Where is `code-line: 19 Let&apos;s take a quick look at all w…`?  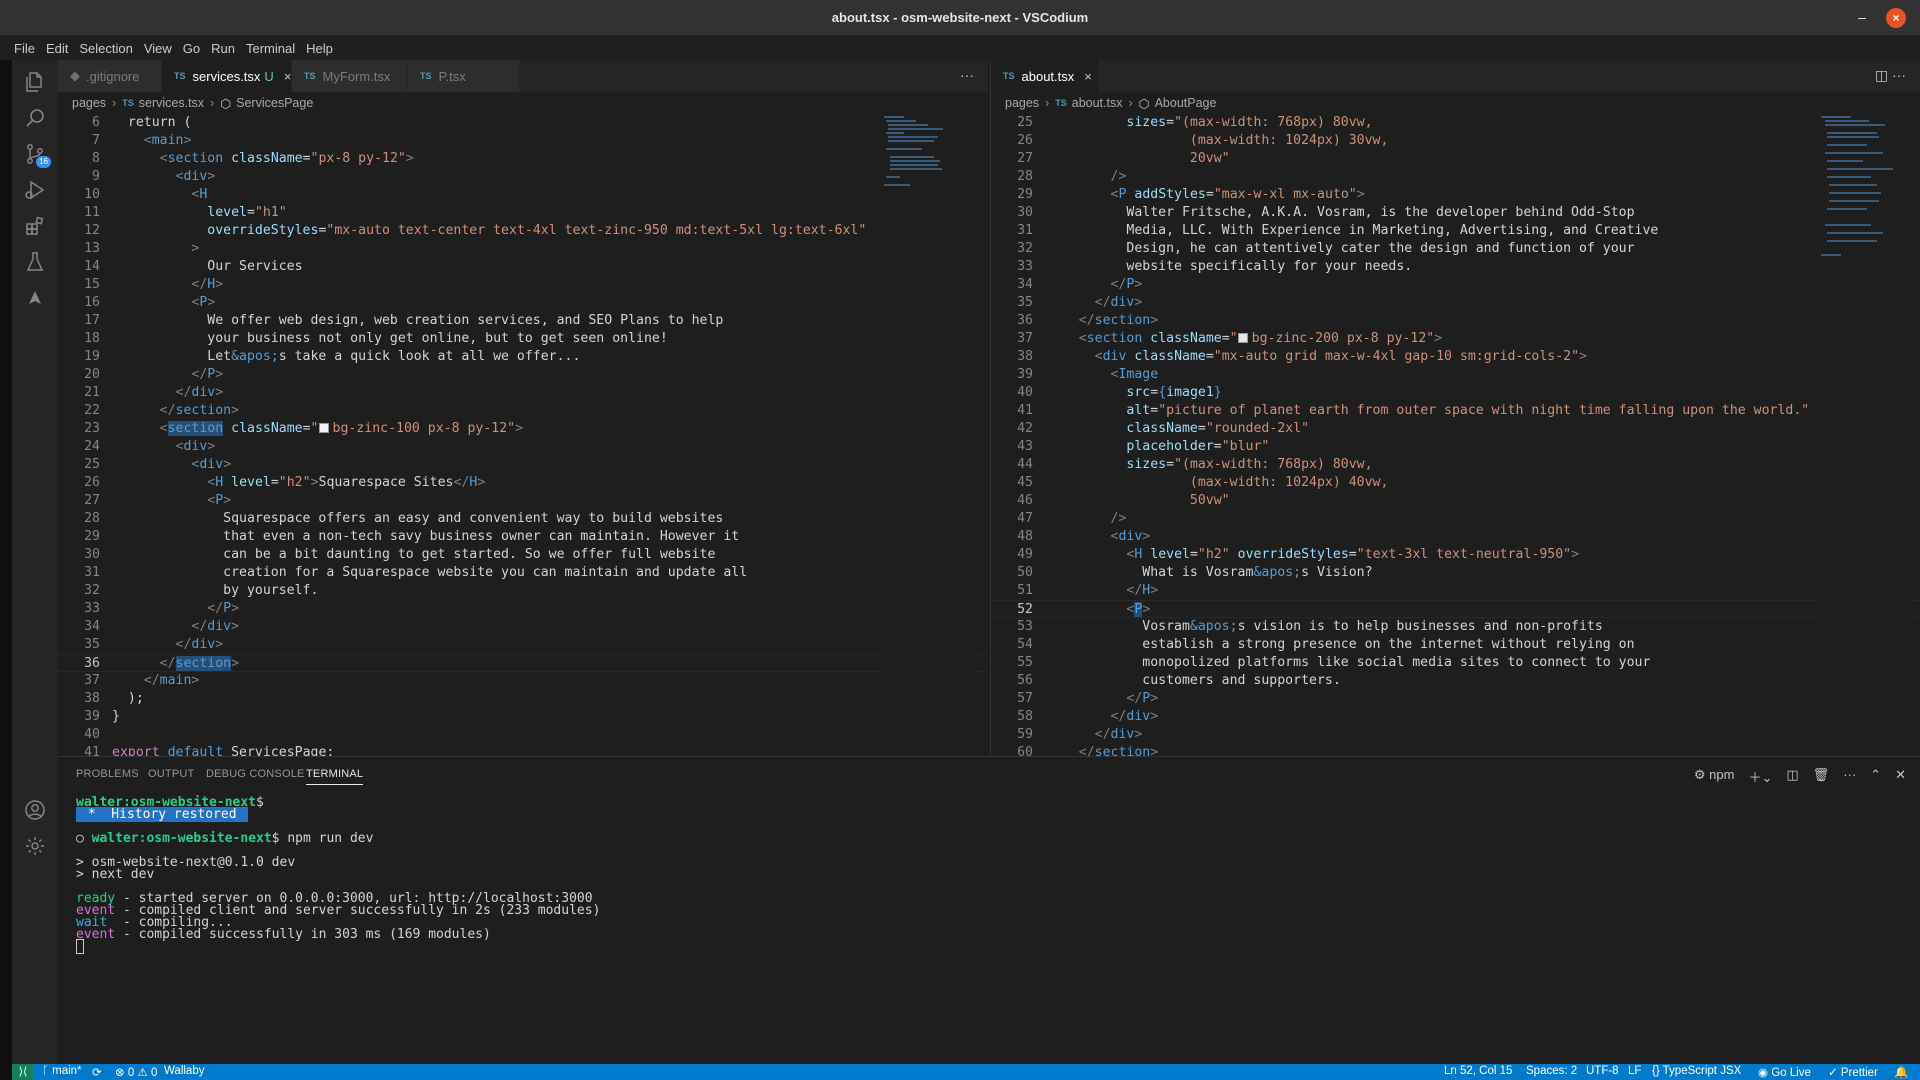 code-line: 19 Let&apos;s take a quick look at all w… is located at coordinates (523, 357).